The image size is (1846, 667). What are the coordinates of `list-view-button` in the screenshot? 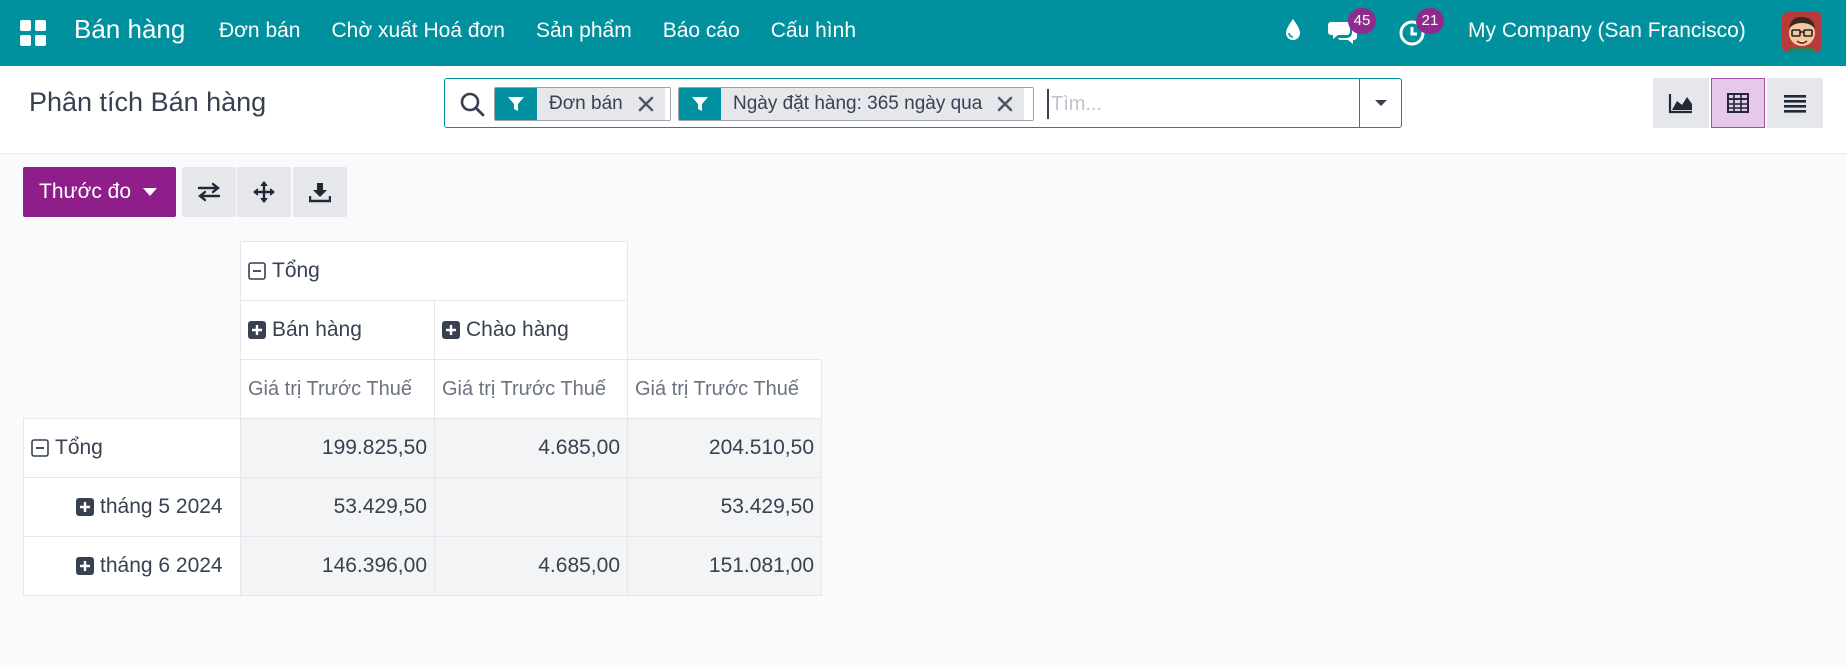 It's located at (1795, 103).